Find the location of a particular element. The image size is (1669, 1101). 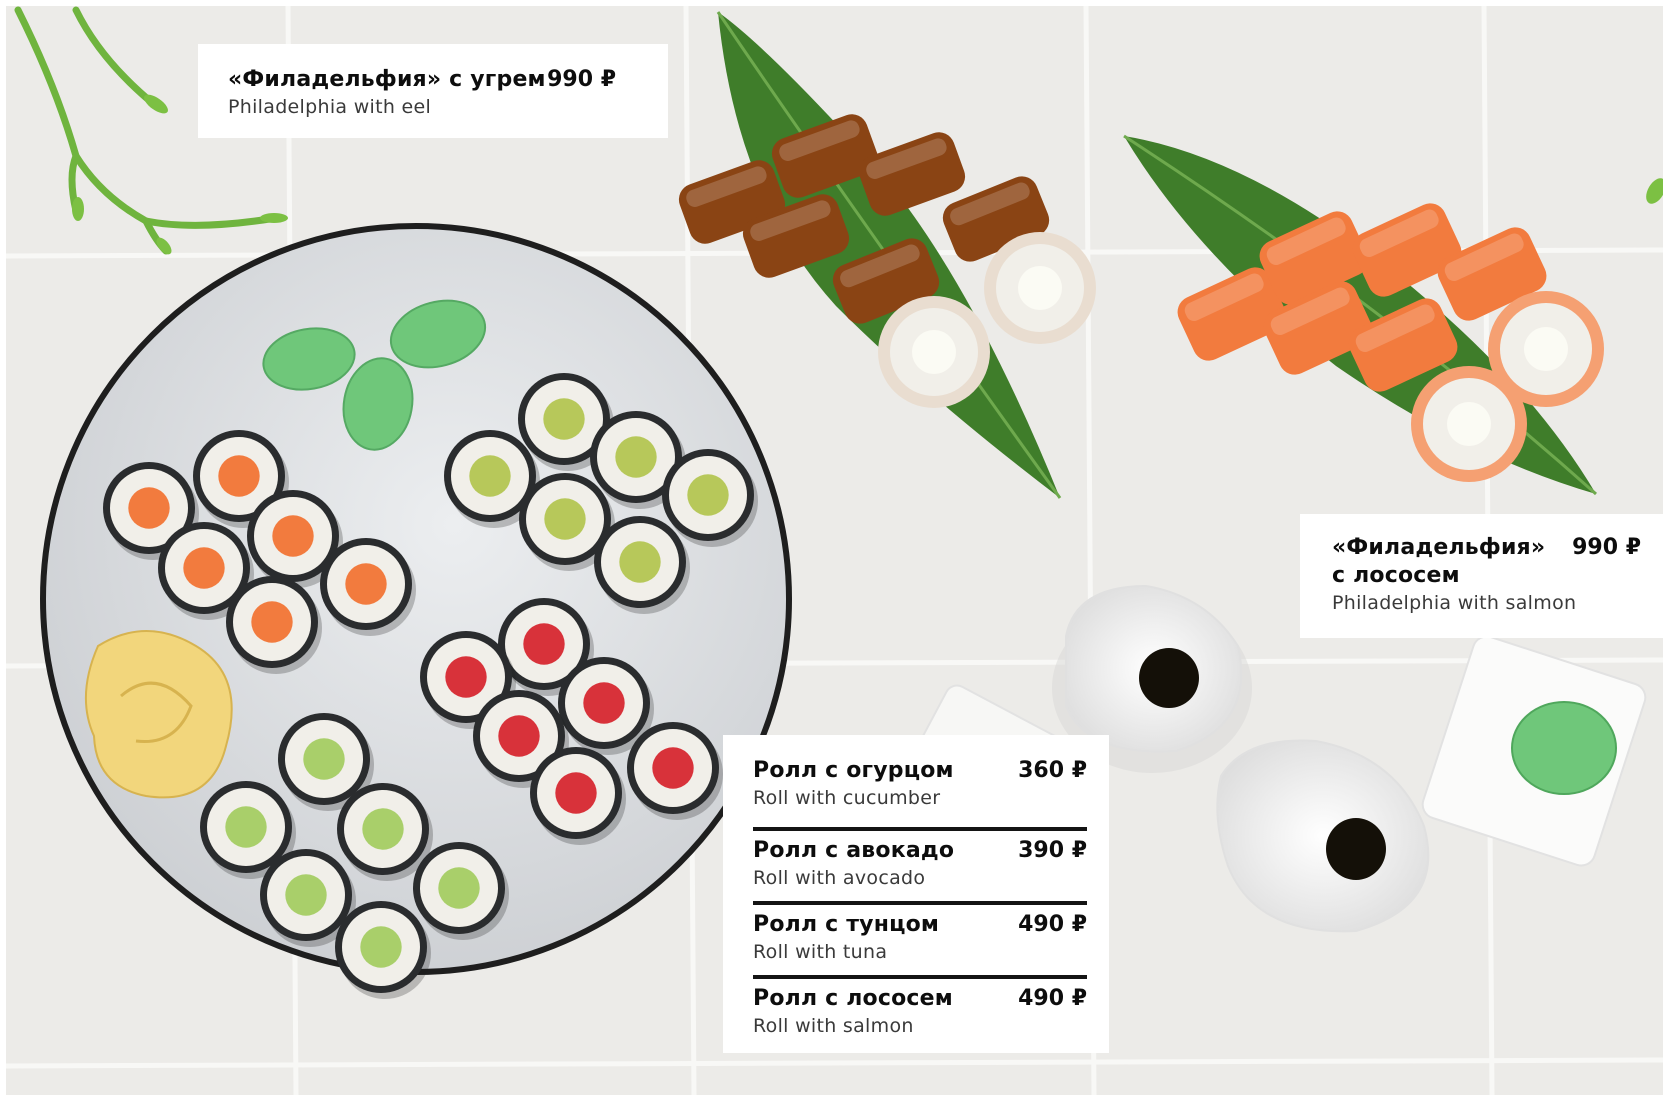

dish-name-english: Philadelphia with salmon is located at coordinates (1454, 603).